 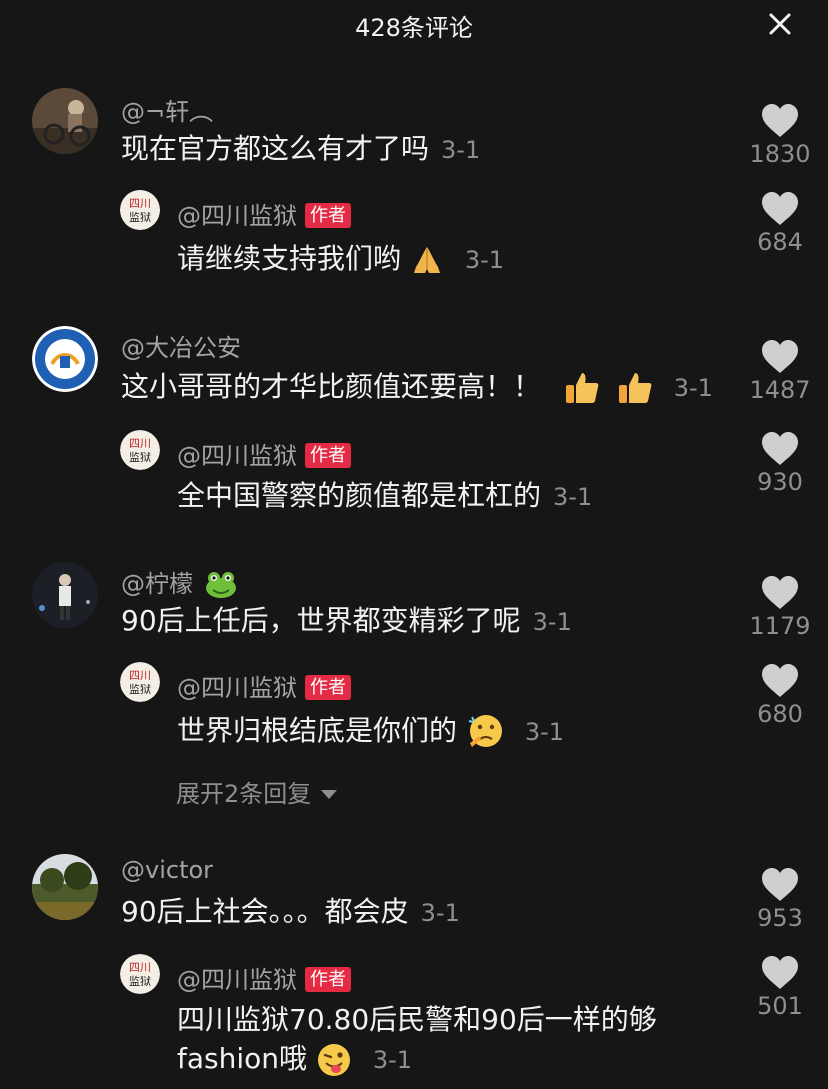 I want to click on reply-text-line2: fashion哦, so click(x=242, y=1058).